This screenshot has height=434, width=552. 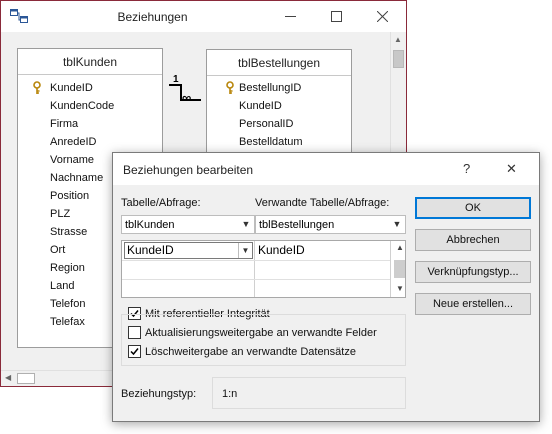 What do you see at coordinates (279, 63) in the screenshot?
I see `table-title: tblBestellungen` at bounding box center [279, 63].